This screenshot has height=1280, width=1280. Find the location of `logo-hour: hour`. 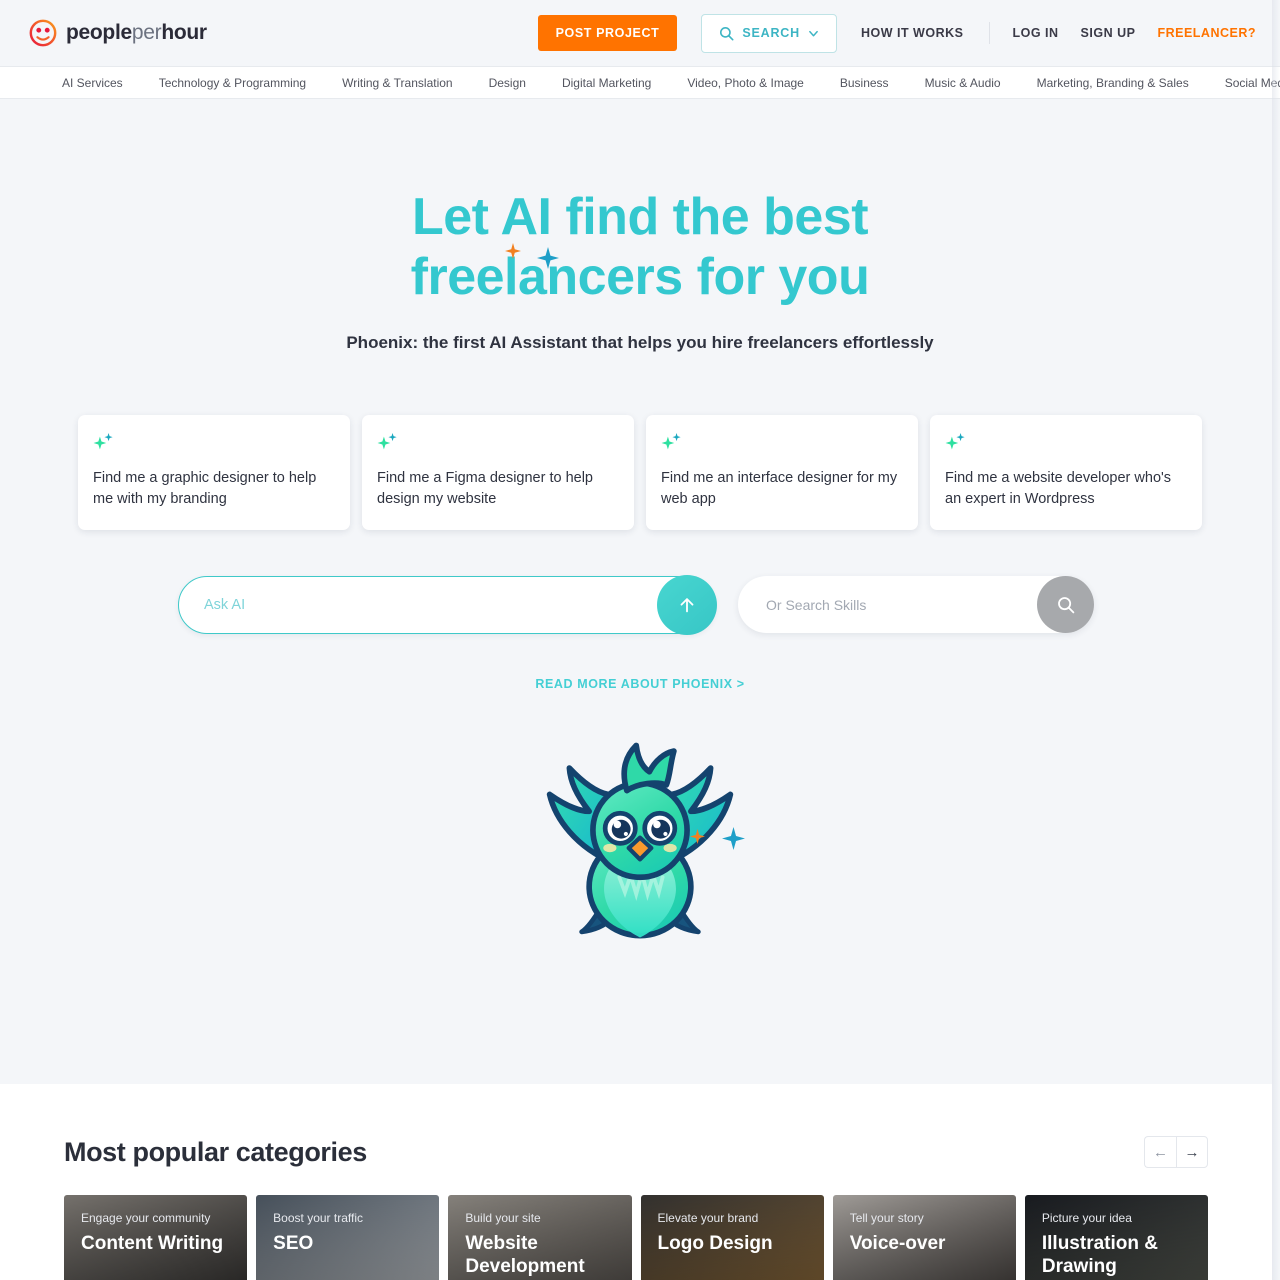

logo-hour: hour is located at coordinates (184, 32).